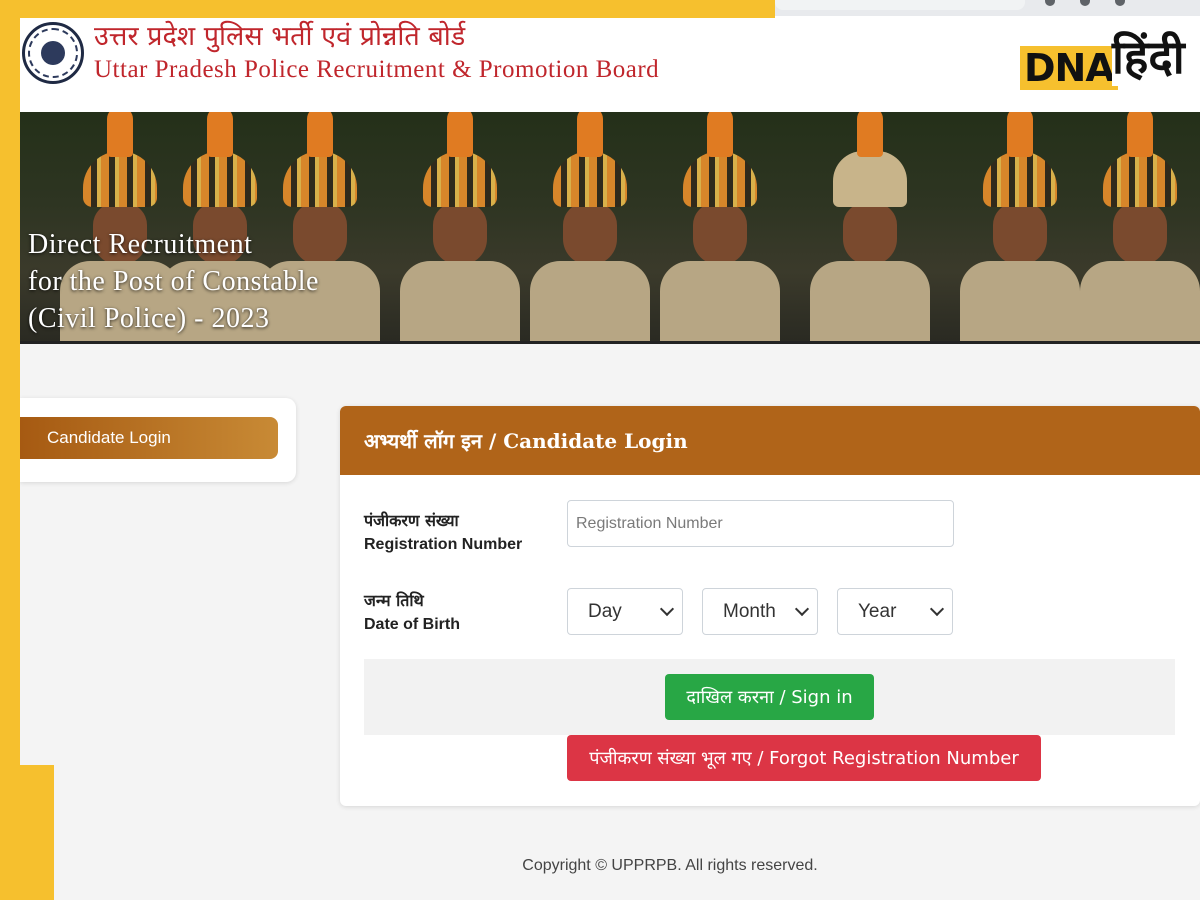 The width and height of the screenshot is (1200, 900). What do you see at coordinates (140, 244) in the screenshot?
I see `banner-title-line: Direct Recruitment` at bounding box center [140, 244].